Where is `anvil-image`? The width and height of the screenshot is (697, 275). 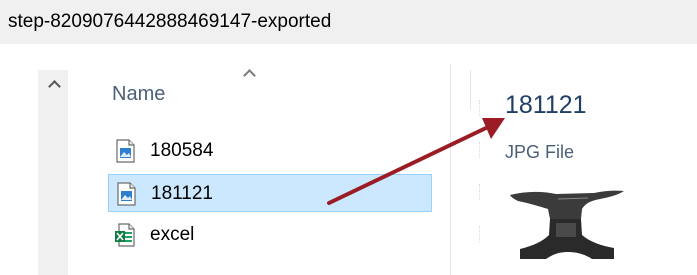 anvil-image is located at coordinates (567, 222).